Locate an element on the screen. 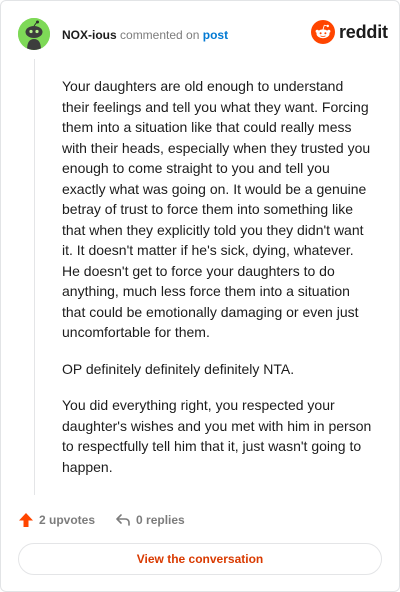  comment-actions: 2 upvotes 0 replies is located at coordinates (101, 520).